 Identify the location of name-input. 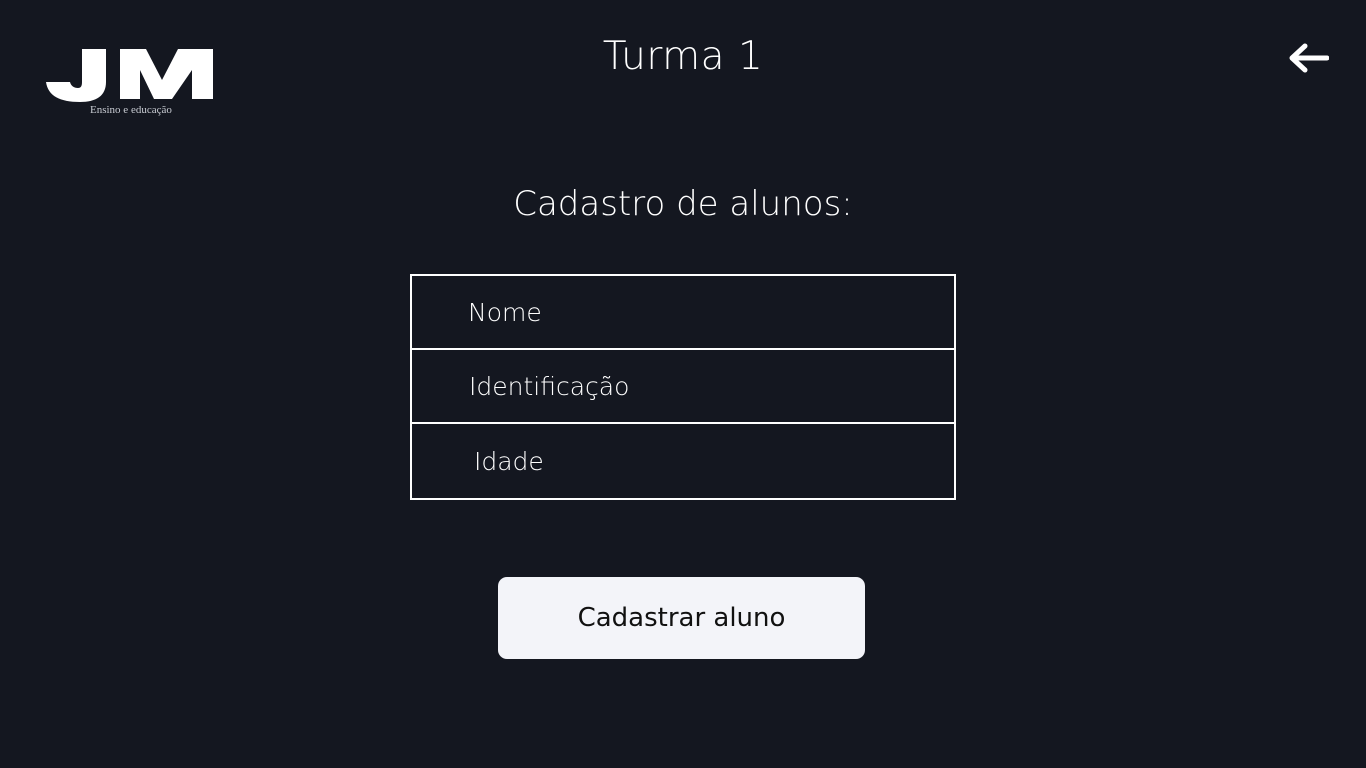
(683, 312).